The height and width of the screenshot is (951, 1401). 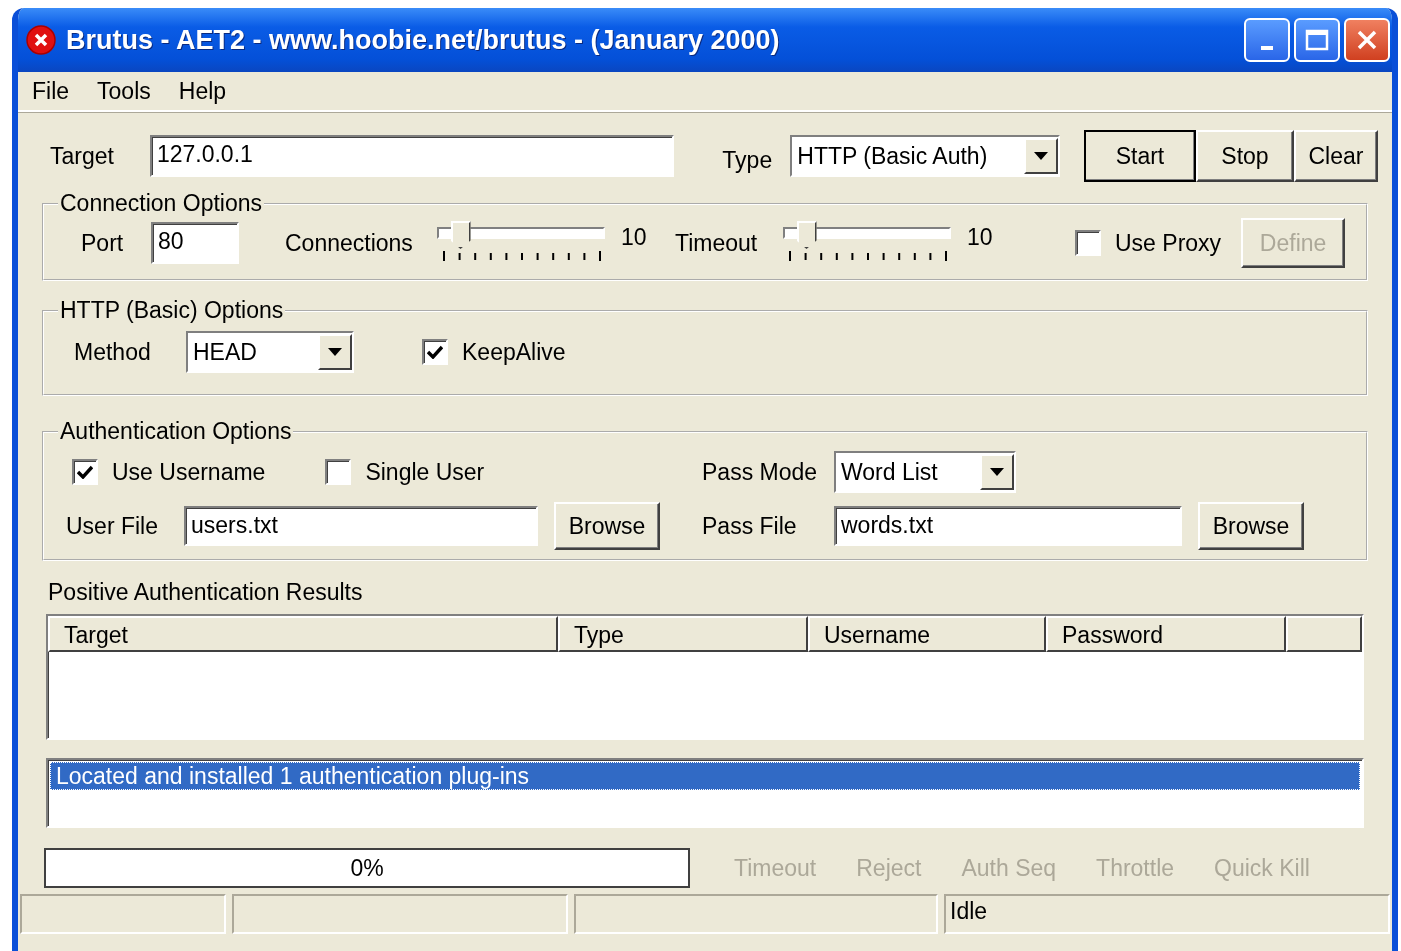 What do you see at coordinates (683, 634) in the screenshot?
I see `column-header: Type` at bounding box center [683, 634].